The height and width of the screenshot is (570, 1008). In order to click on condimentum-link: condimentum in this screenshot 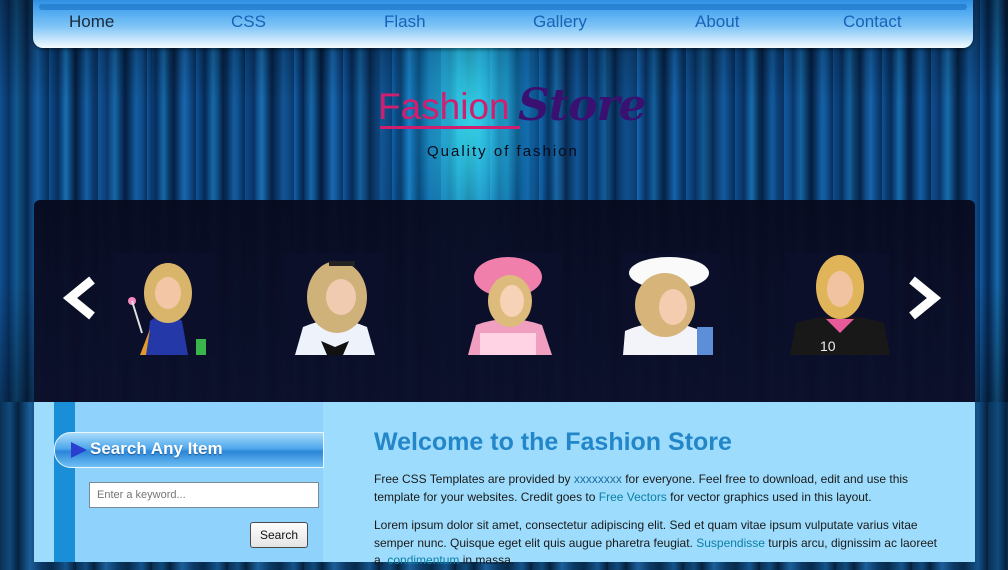, I will do `click(423, 560)`.